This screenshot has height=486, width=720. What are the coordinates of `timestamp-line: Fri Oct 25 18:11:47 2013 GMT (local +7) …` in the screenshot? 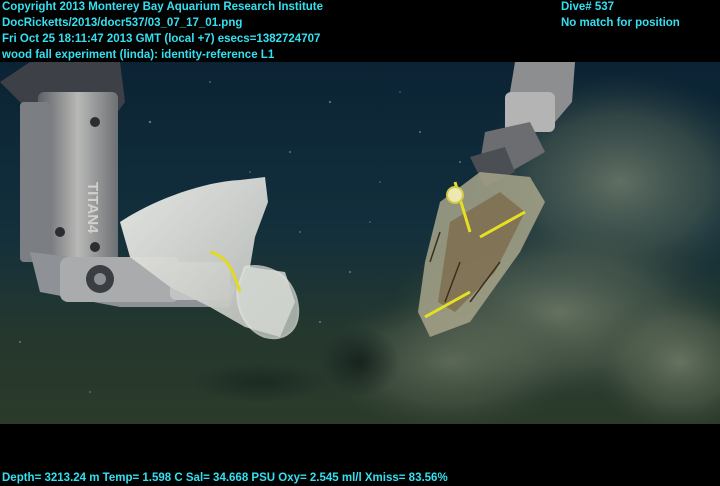 It's located at (161, 39).